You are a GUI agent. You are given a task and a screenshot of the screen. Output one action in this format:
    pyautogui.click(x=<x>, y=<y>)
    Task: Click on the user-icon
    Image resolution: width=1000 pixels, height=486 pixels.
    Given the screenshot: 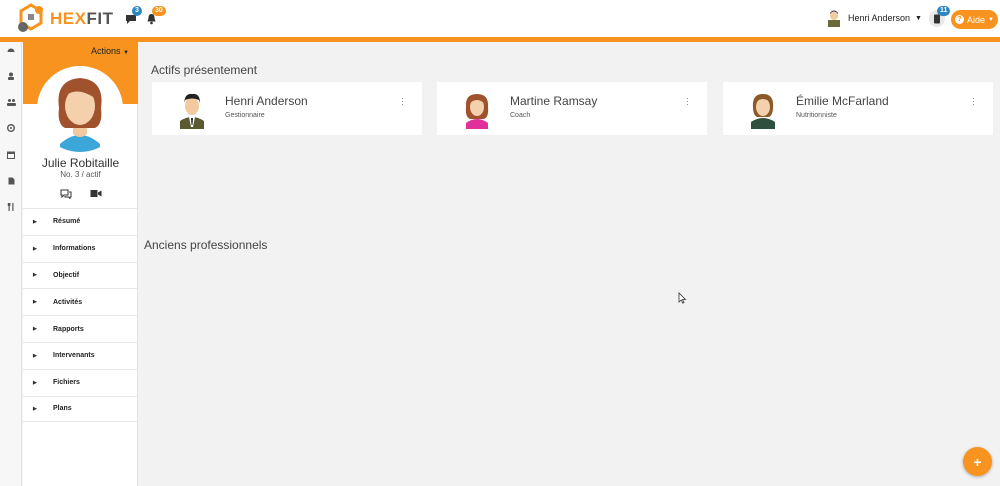 What is the action you would take?
    pyautogui.click(x=11, y=76)
    